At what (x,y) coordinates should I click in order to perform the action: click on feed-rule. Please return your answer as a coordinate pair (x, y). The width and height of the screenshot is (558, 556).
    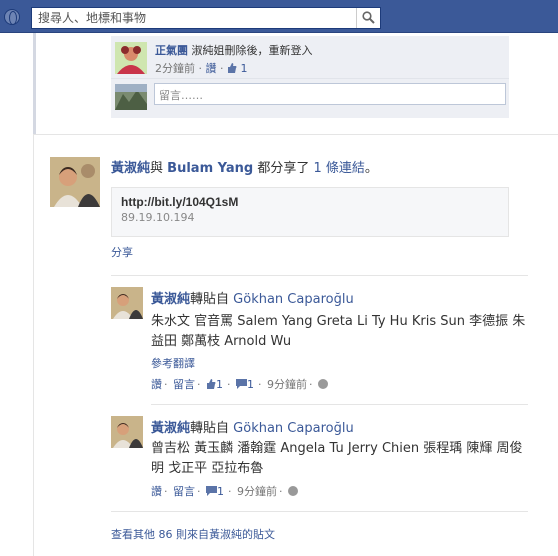
    Looking at the image, I should click on (33, 345).